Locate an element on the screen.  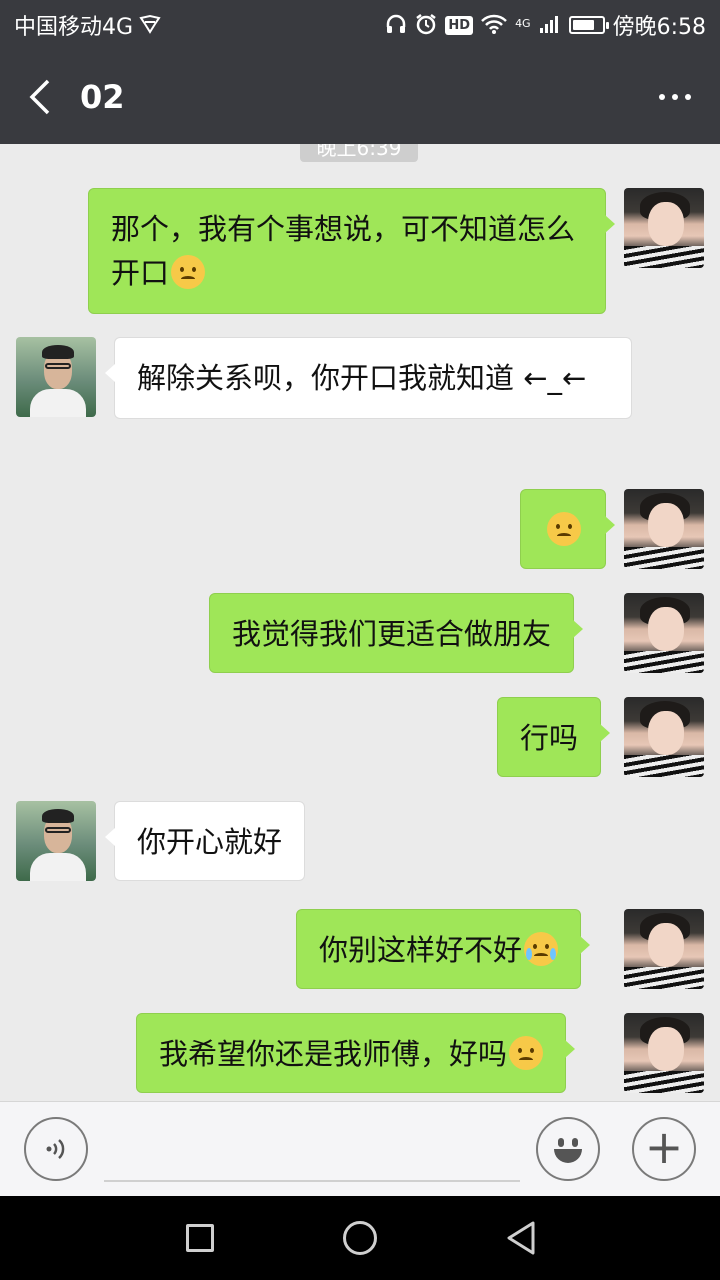
message-text: 解除关系呗，你开口我就知道 ←_← is located at coordinates (362, 378).